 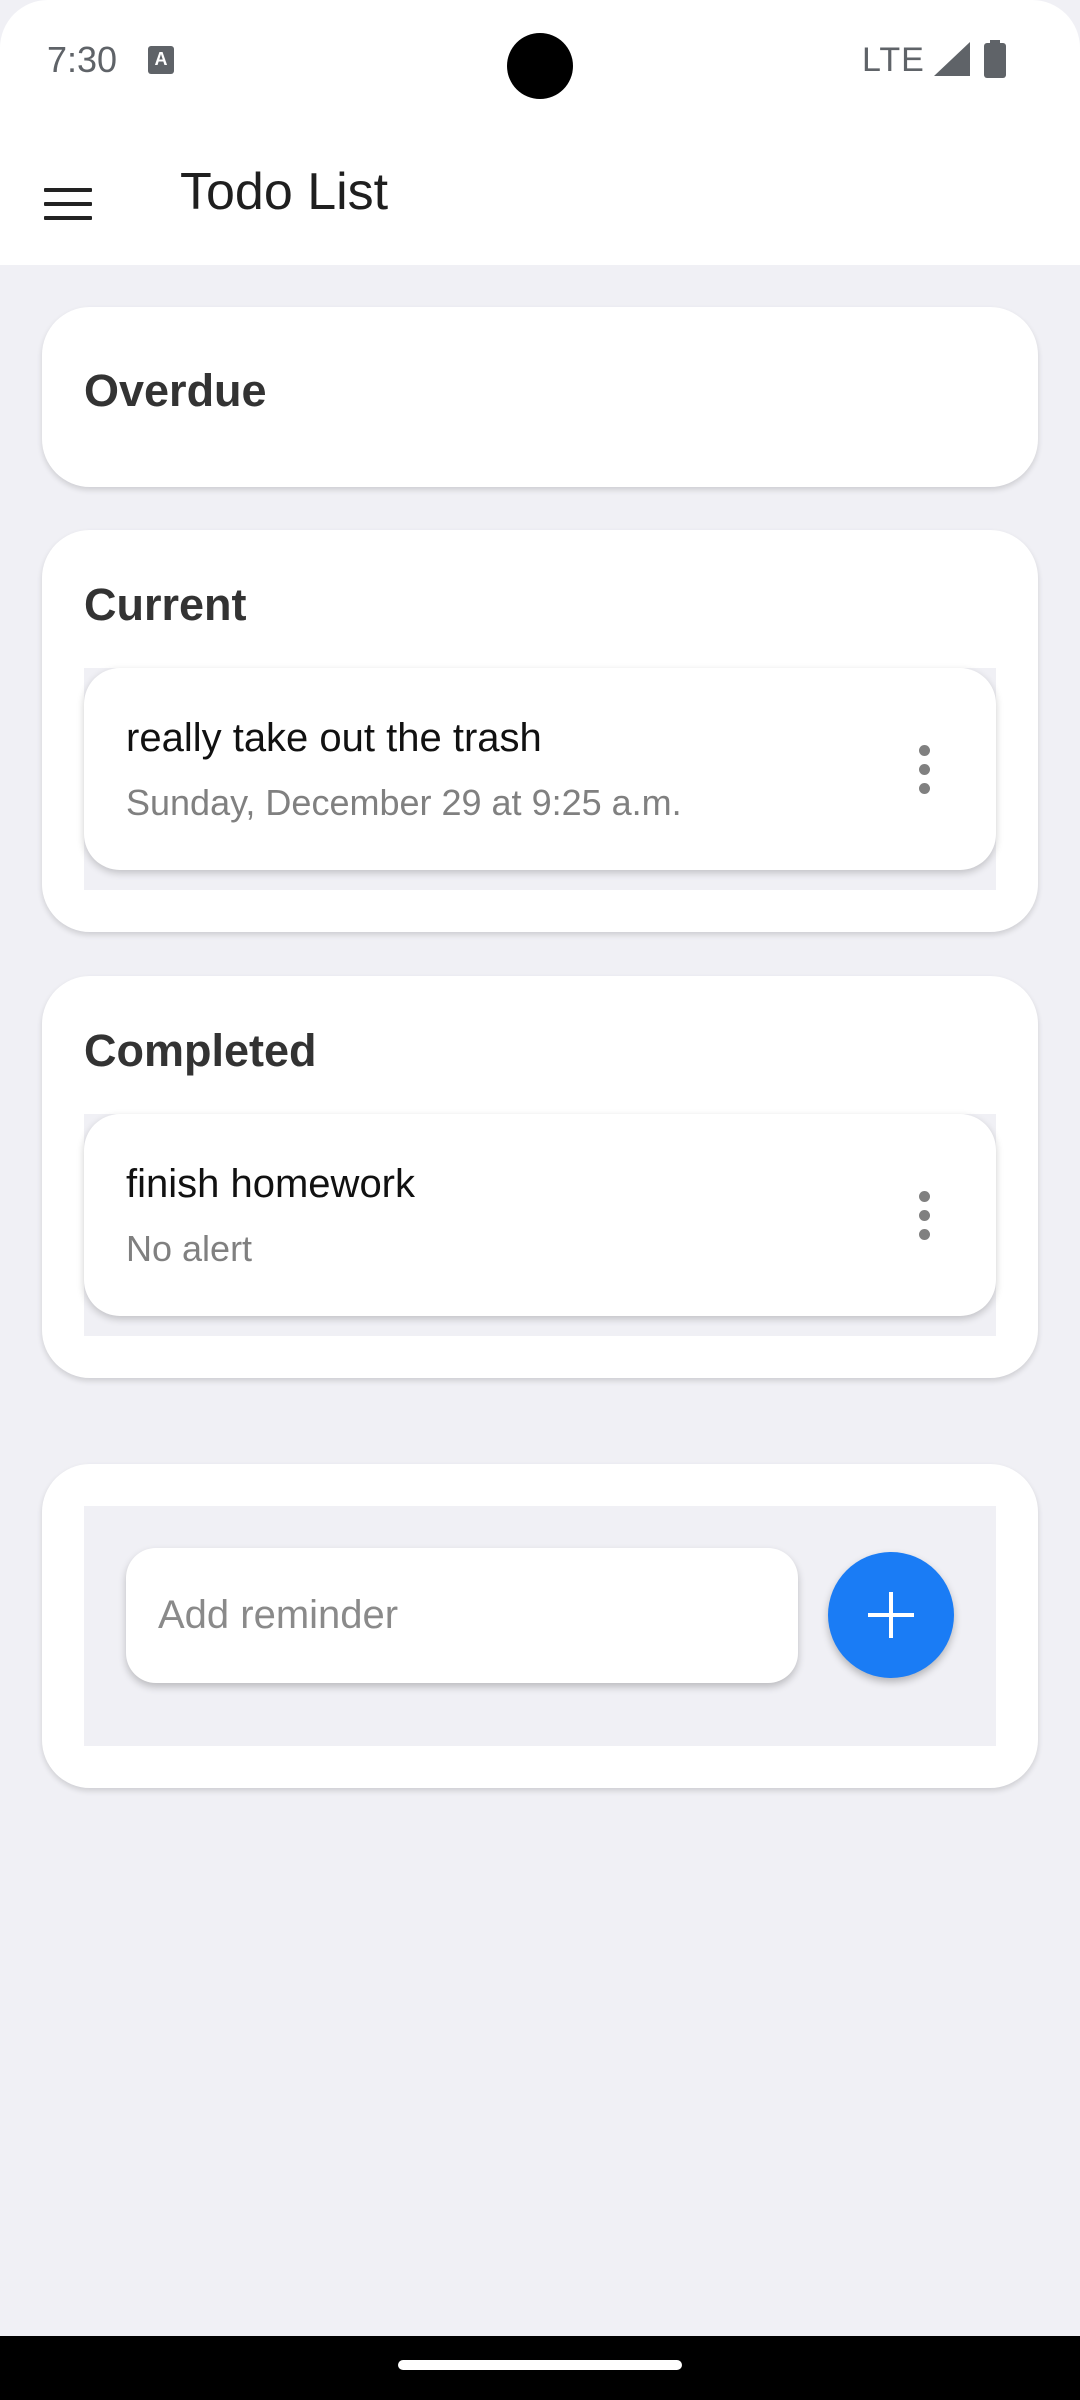 I want to click on overdue-section: Overdue, so click(x=540, y=397).